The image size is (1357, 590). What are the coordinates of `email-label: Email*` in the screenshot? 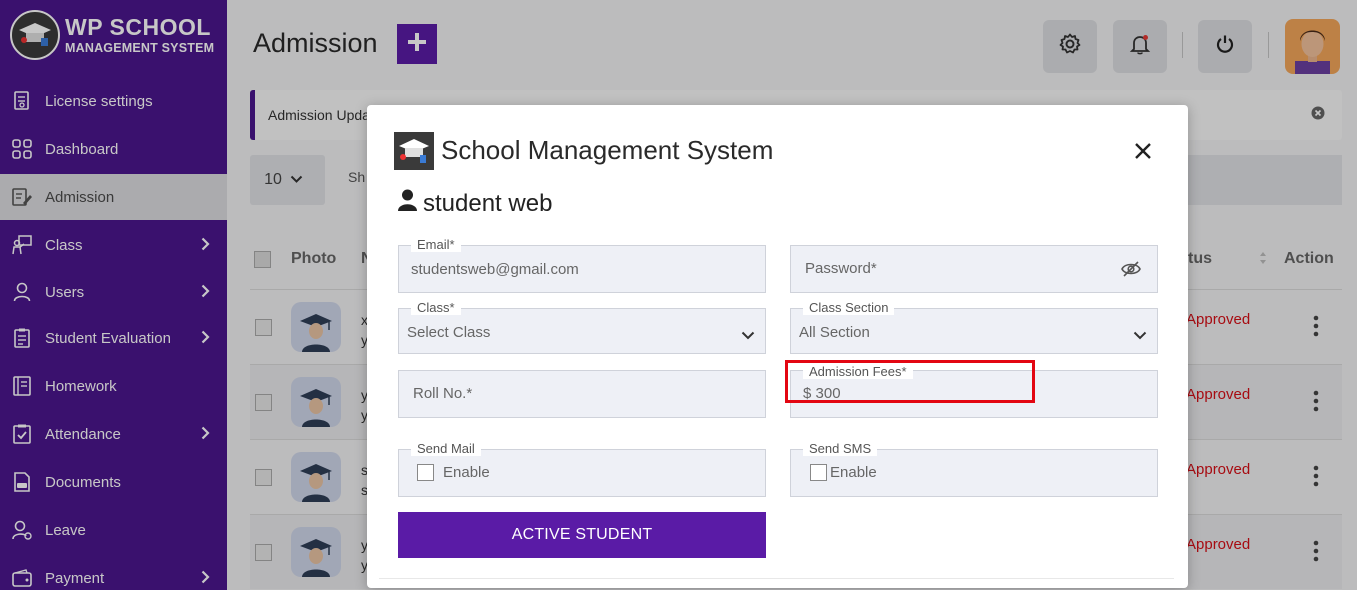 It's located at (436, 244).